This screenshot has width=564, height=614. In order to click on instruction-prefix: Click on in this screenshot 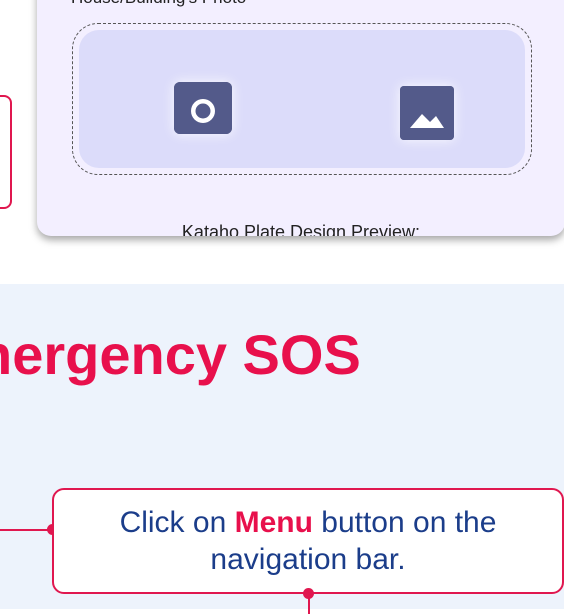, I will do `click(177, 522)`.